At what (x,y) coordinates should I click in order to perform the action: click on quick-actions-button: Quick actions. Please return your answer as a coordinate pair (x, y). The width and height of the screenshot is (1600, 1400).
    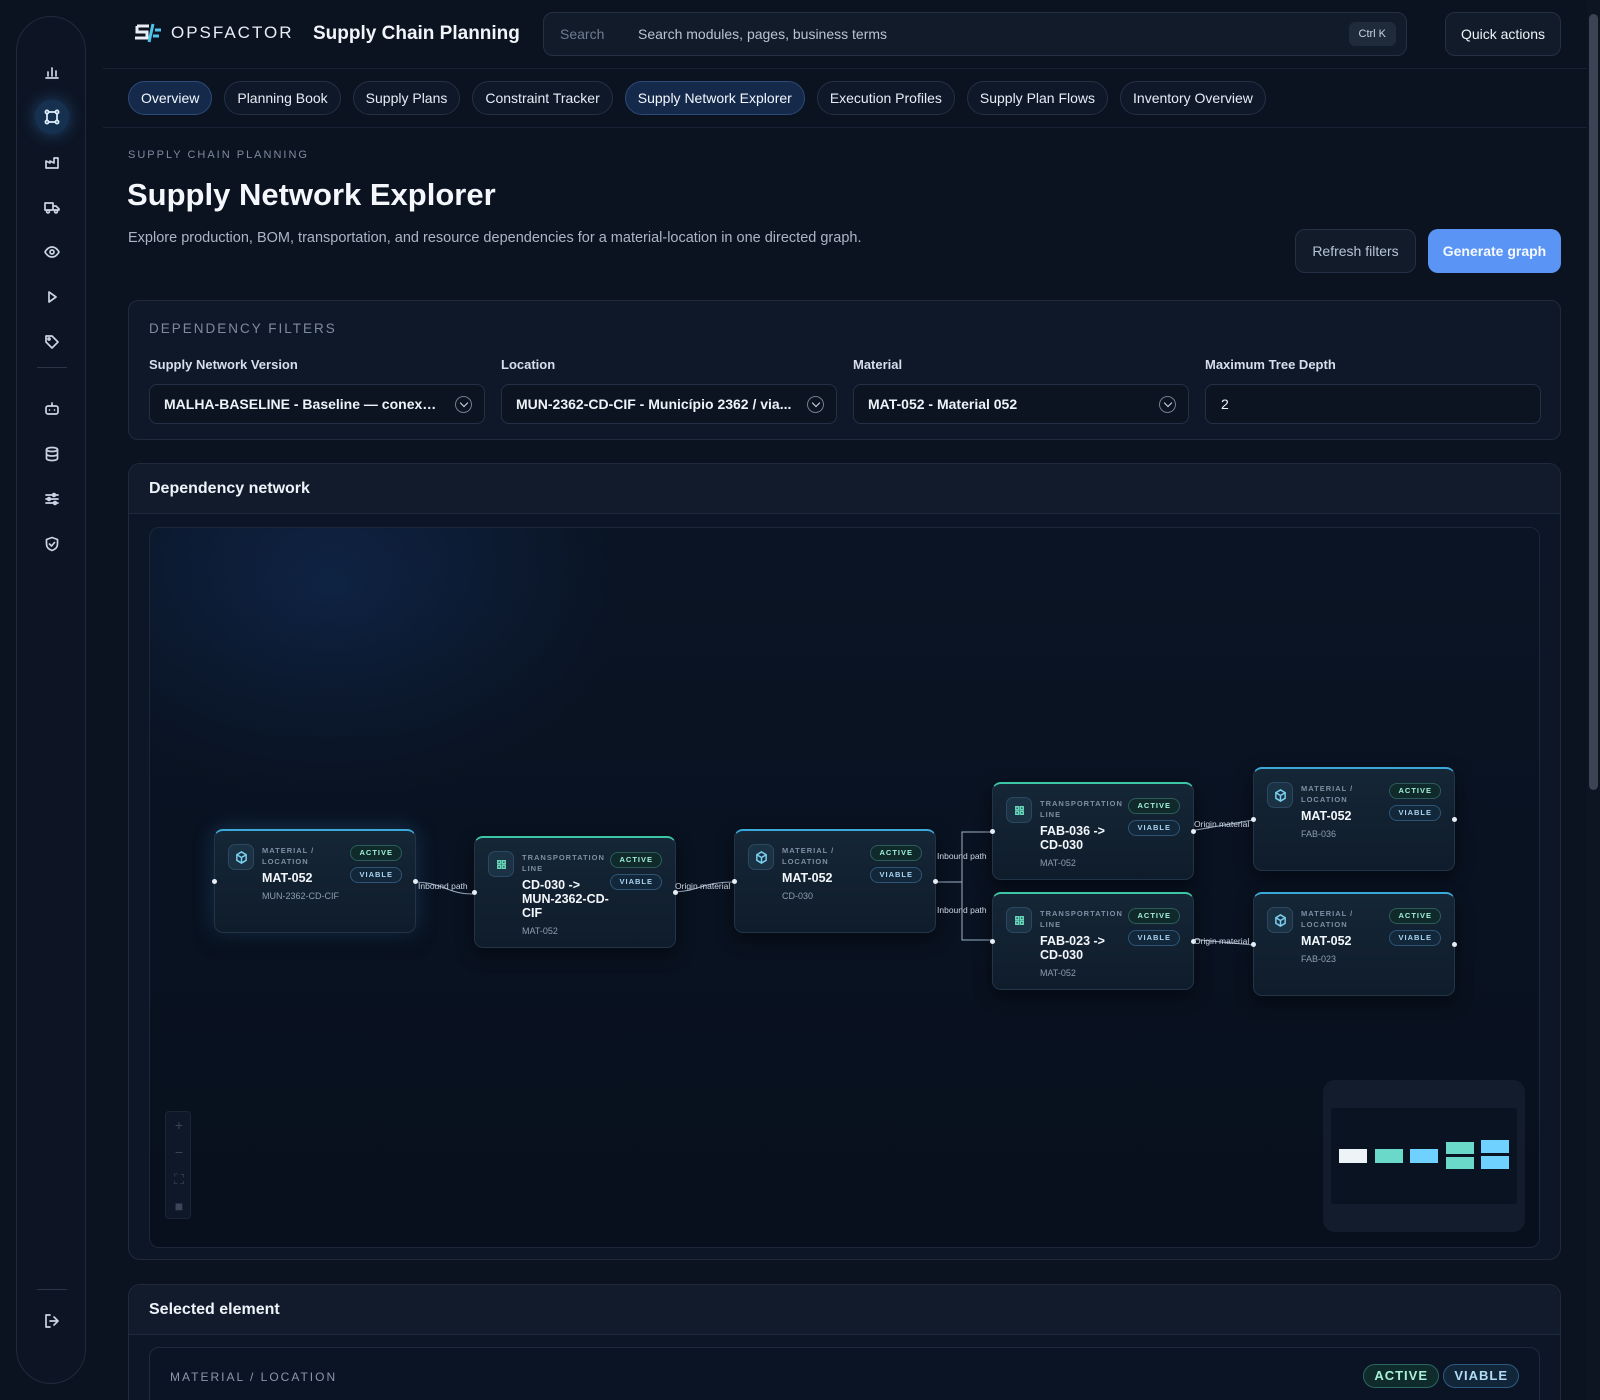
    Looking at the image, I should click on (1503, 34).